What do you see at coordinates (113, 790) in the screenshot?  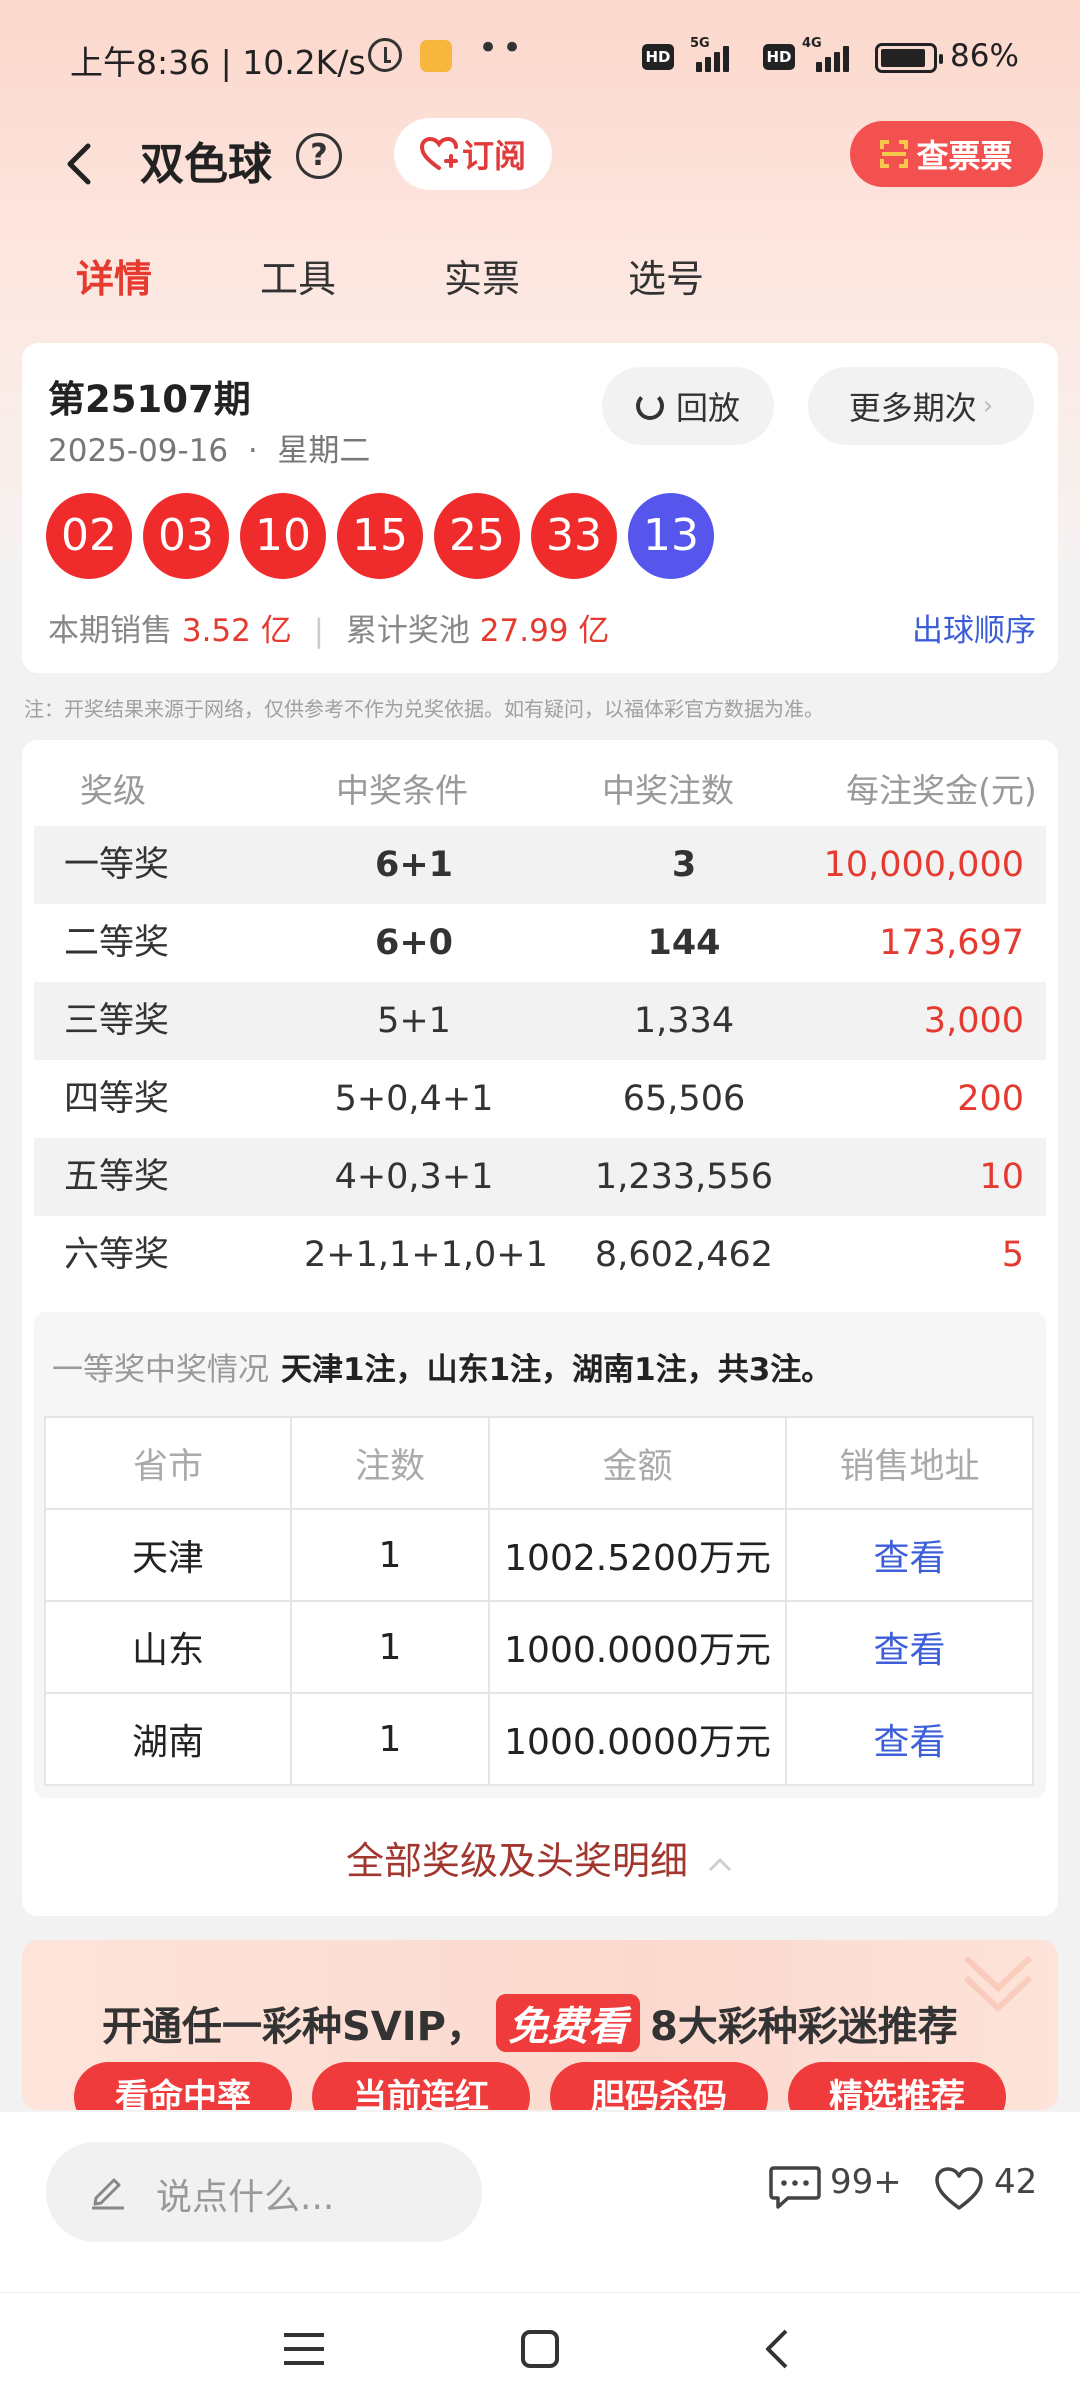 I see `header-level: 奖级` at bounding box center [113, 790].